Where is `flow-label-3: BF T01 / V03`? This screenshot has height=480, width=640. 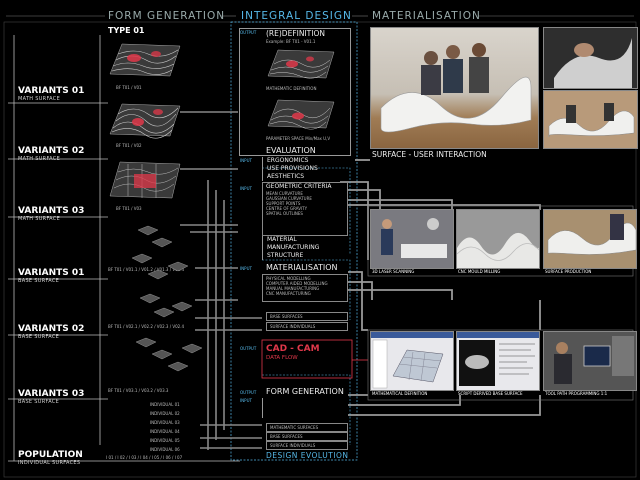
flow-label-3: BF T01 / V03 is located at coordinates (129, 208).